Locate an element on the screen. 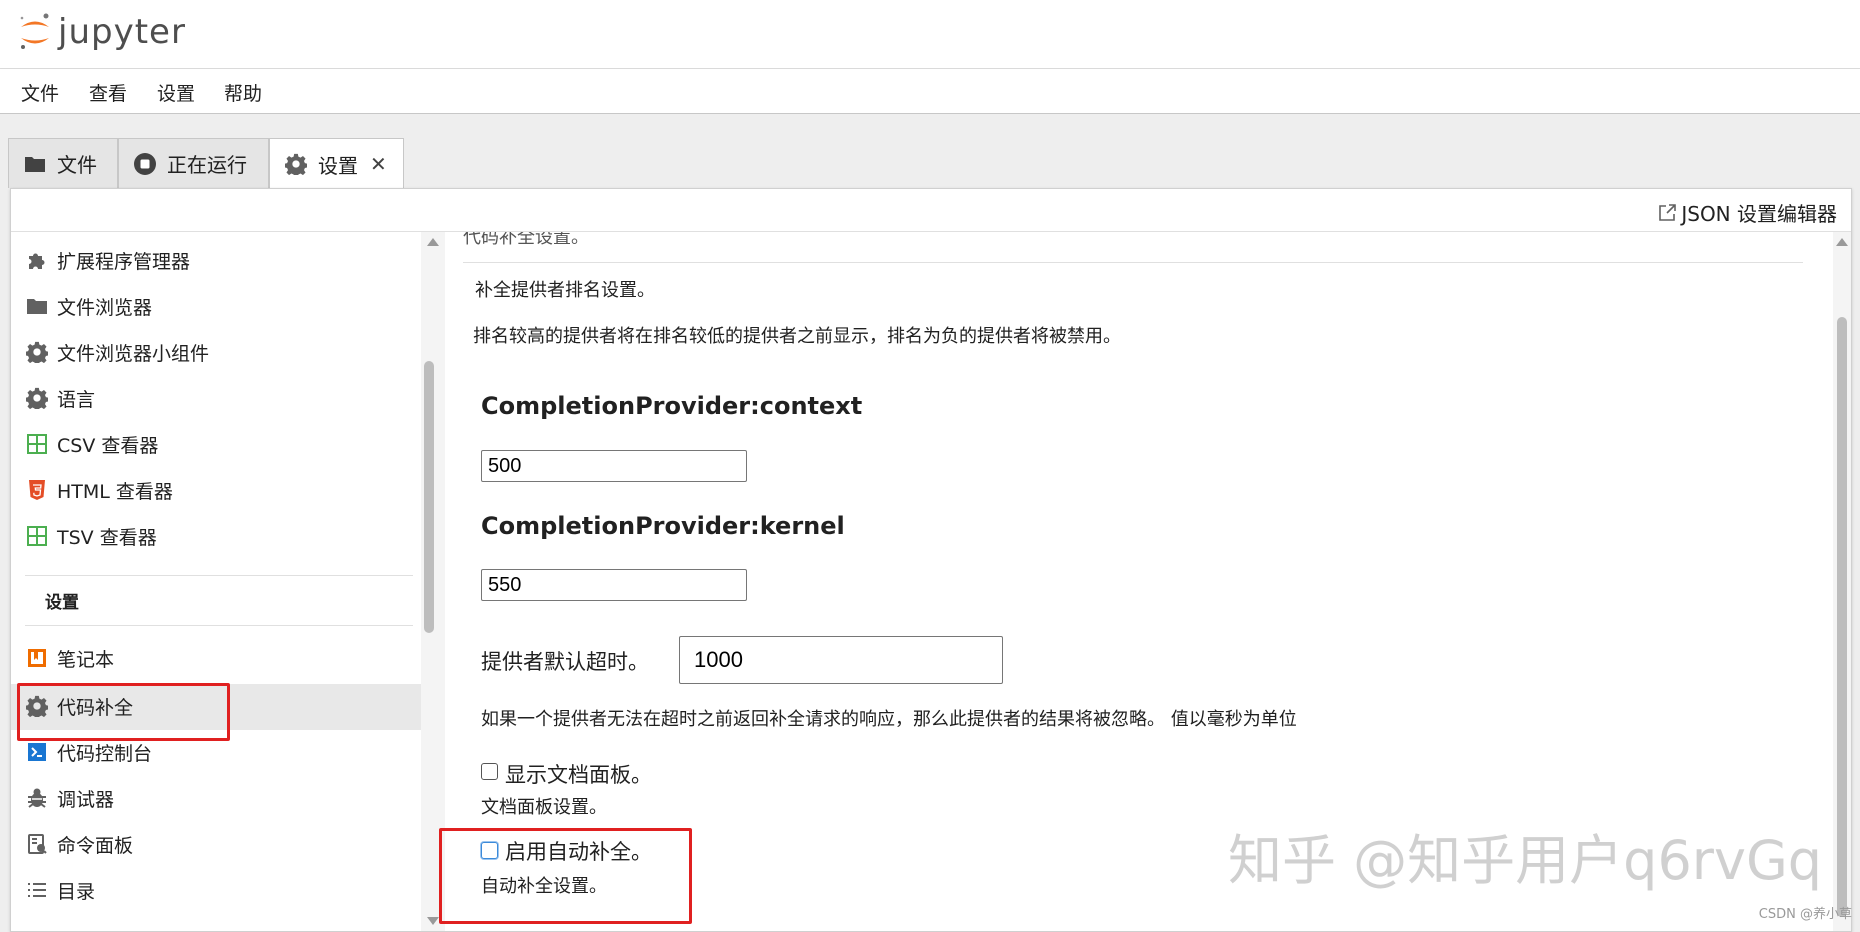 The width and height of the screenshot is (1860, 932). timeout-input is located at coordinates (841, 660).